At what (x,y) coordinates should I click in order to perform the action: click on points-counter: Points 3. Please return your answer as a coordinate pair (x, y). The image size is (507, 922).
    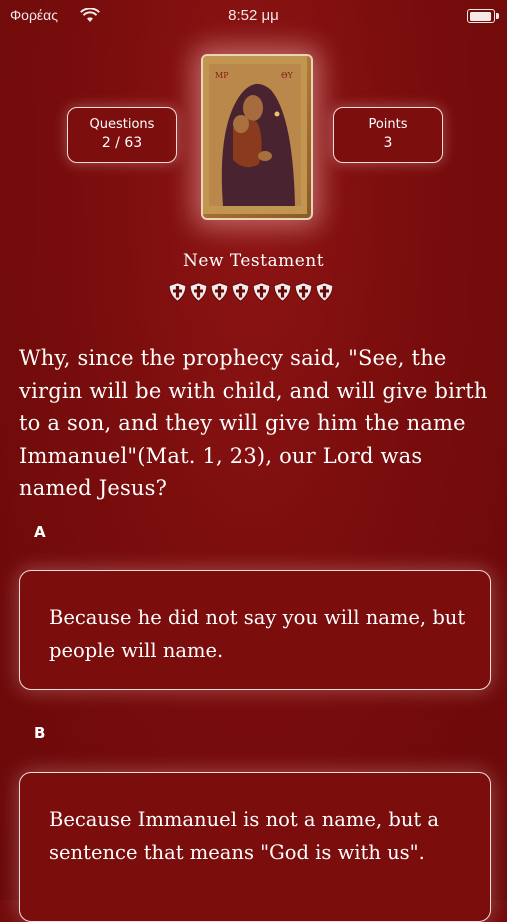
    Looking at the image, I should click on (388, 135).